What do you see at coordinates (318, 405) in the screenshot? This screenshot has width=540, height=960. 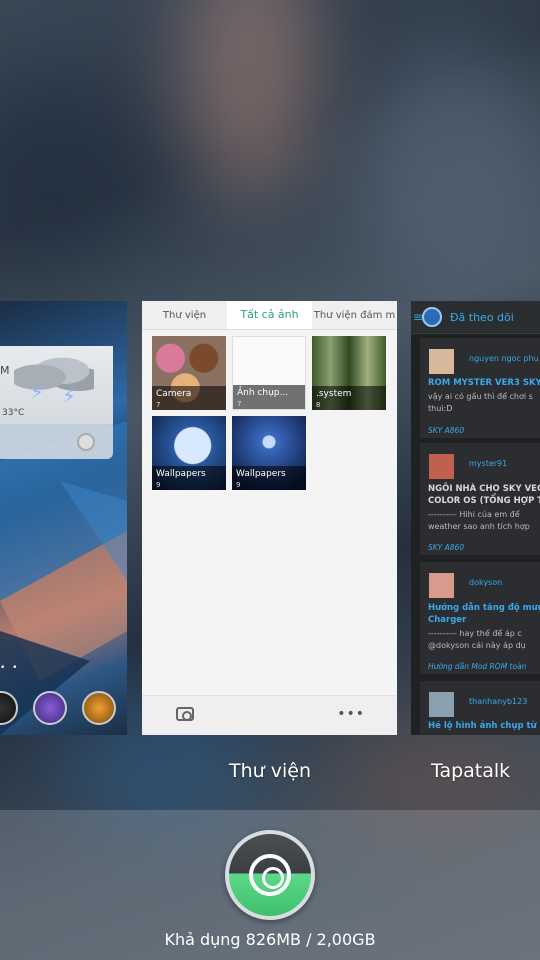 I see `album-count: 8` at bounding box center [318, 405].